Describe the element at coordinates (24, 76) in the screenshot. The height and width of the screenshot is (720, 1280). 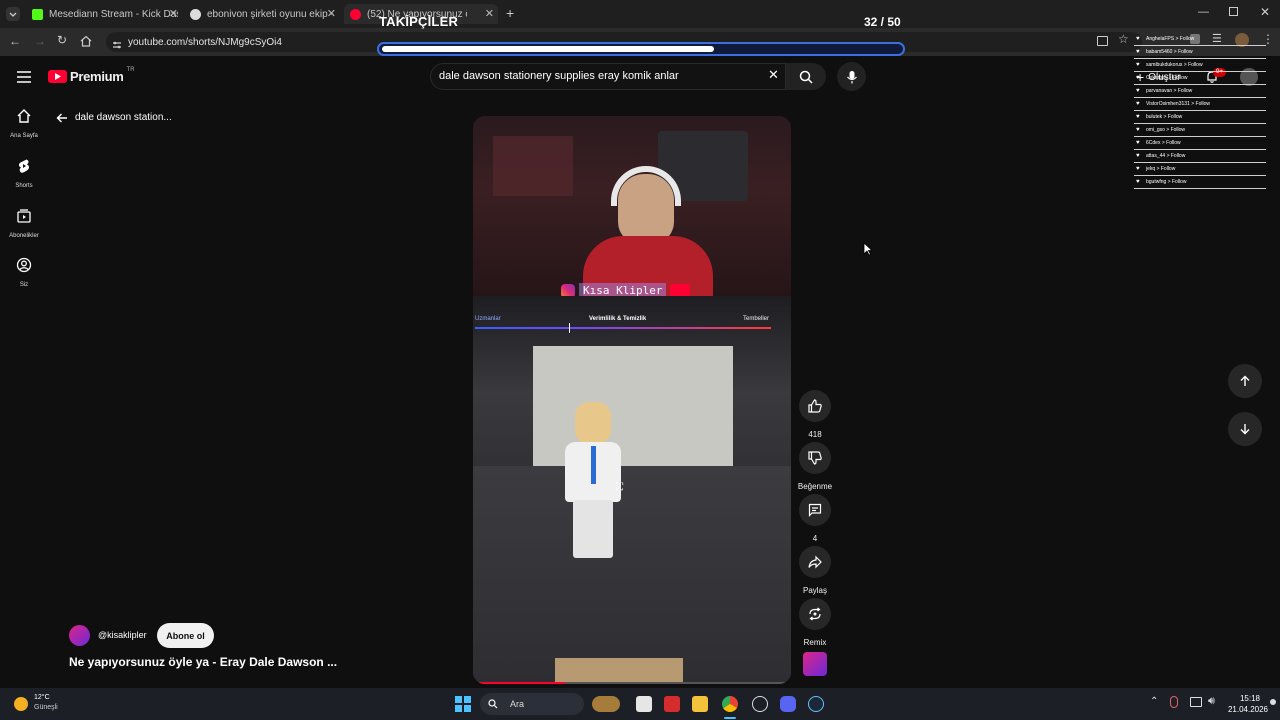
I see `menu-icon` at that location.